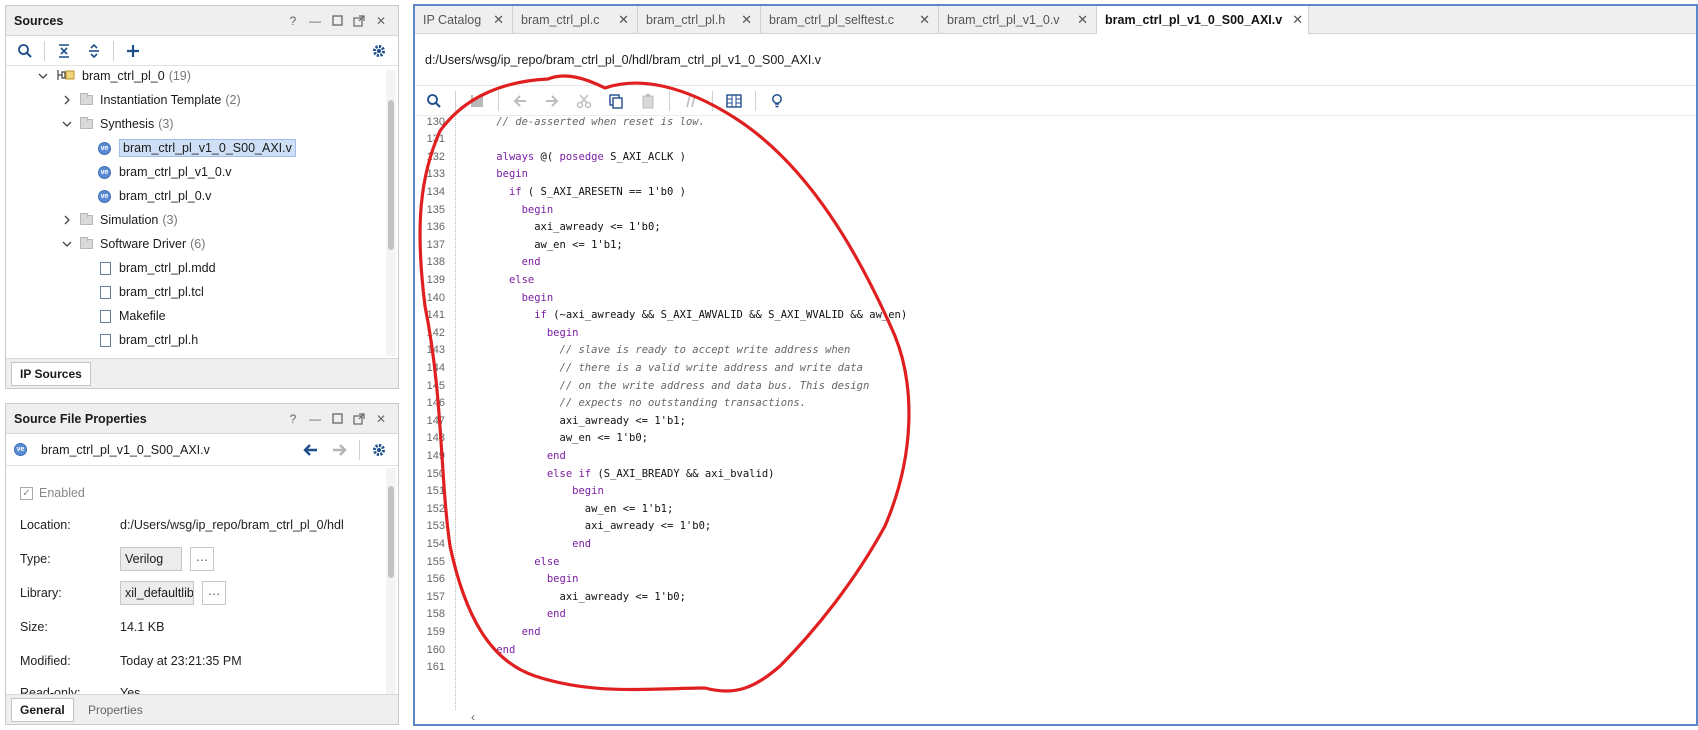  What do you see at coordinates (471, 174) in the screenshot?
I see `code-line: 133 begin` at bounding box center [471, 174].